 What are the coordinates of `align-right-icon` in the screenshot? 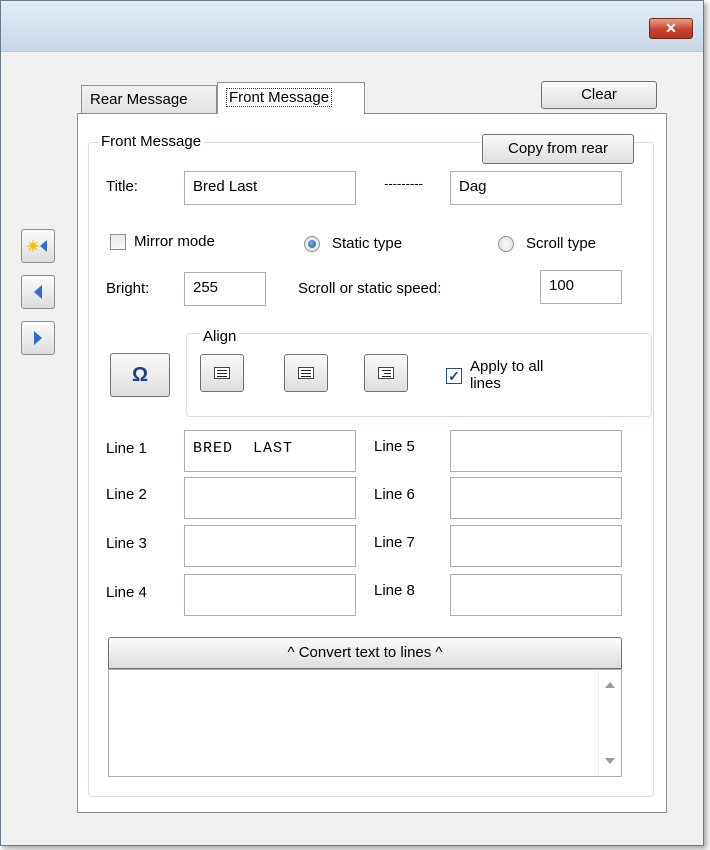 It's located at (386, 373).